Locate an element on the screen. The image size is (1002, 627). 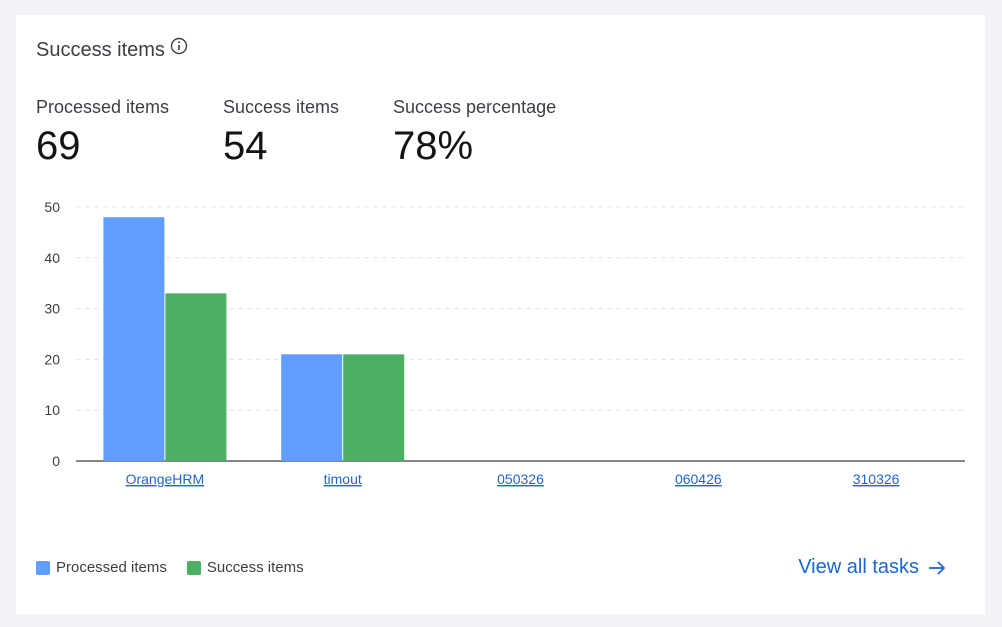
bar-processed-timout is located at coordinates (312, 407).